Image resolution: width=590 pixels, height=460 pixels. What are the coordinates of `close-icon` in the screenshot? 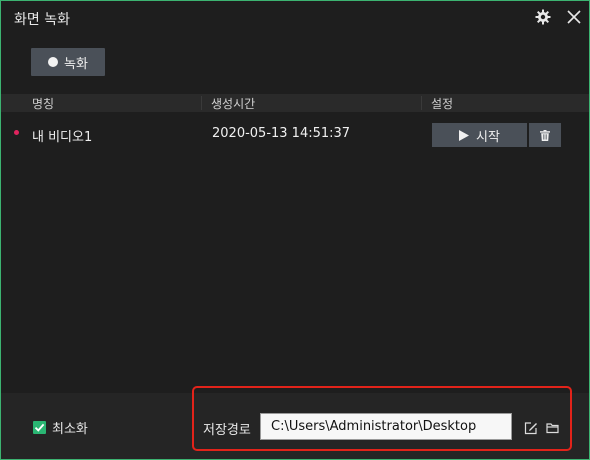 It's located at (574, 17).